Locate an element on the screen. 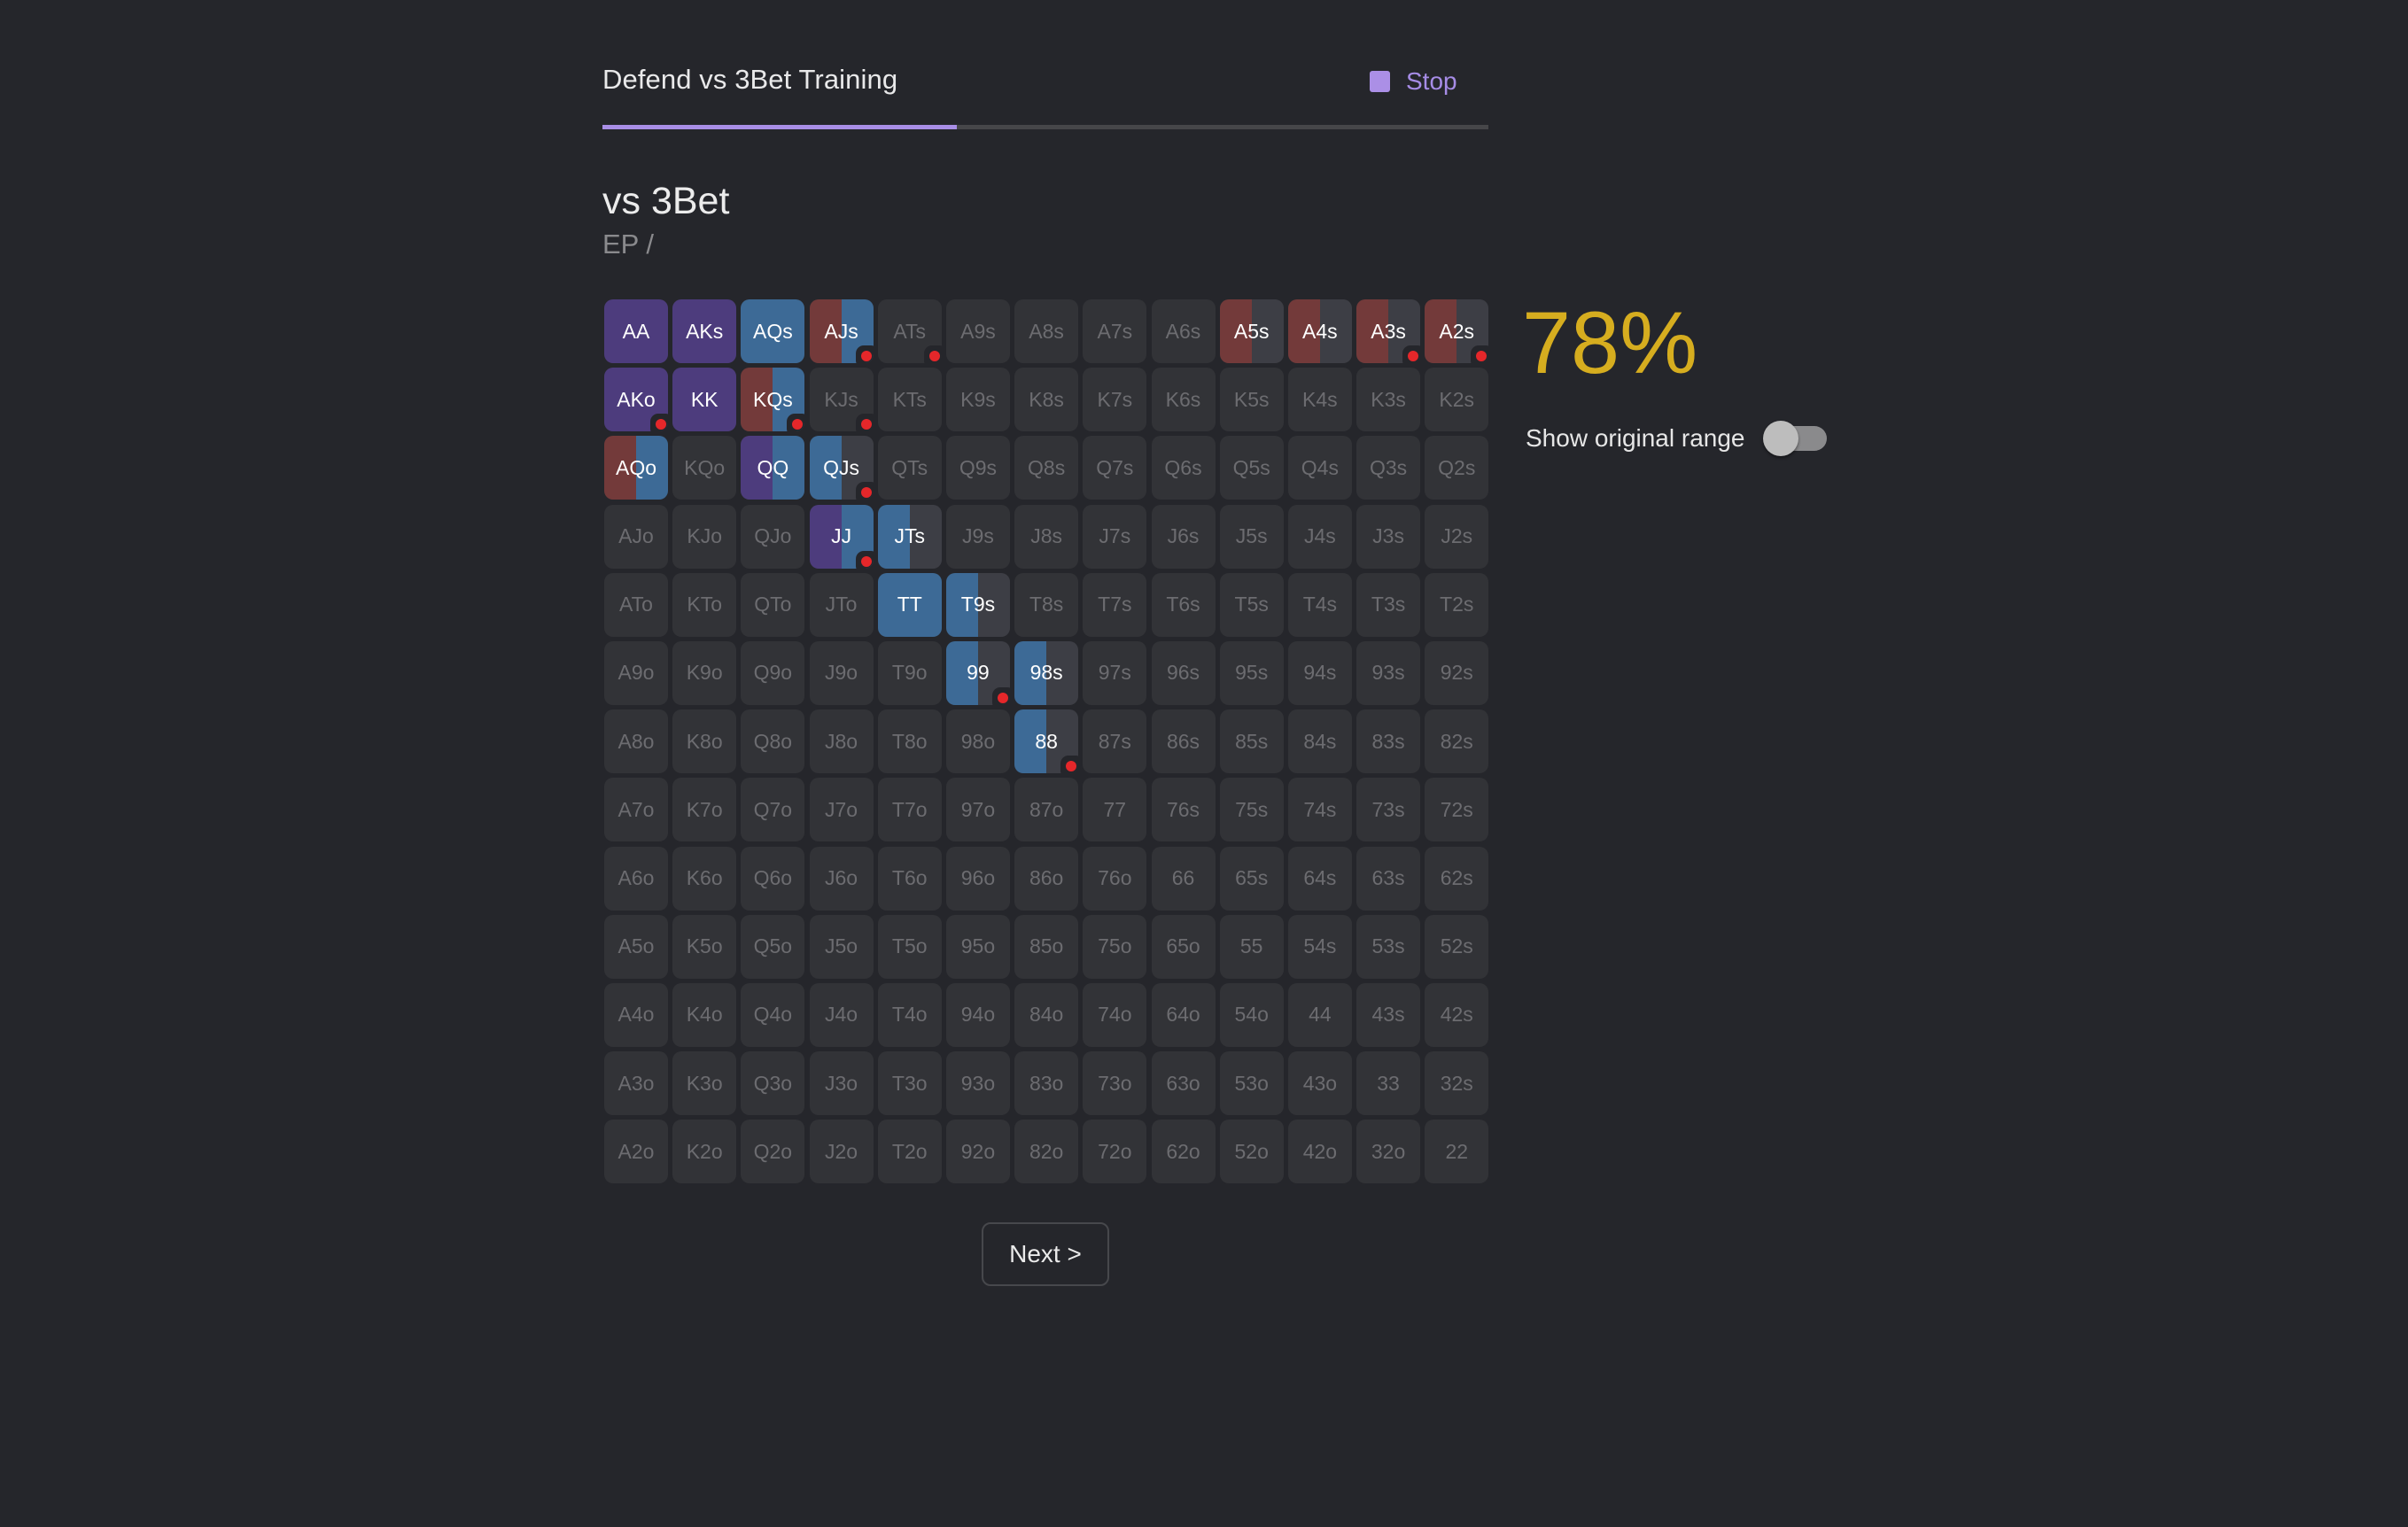 This screenshot has width=2408, height=1527. hand-cell-95o: 95o is located at coordinates (977, 946).